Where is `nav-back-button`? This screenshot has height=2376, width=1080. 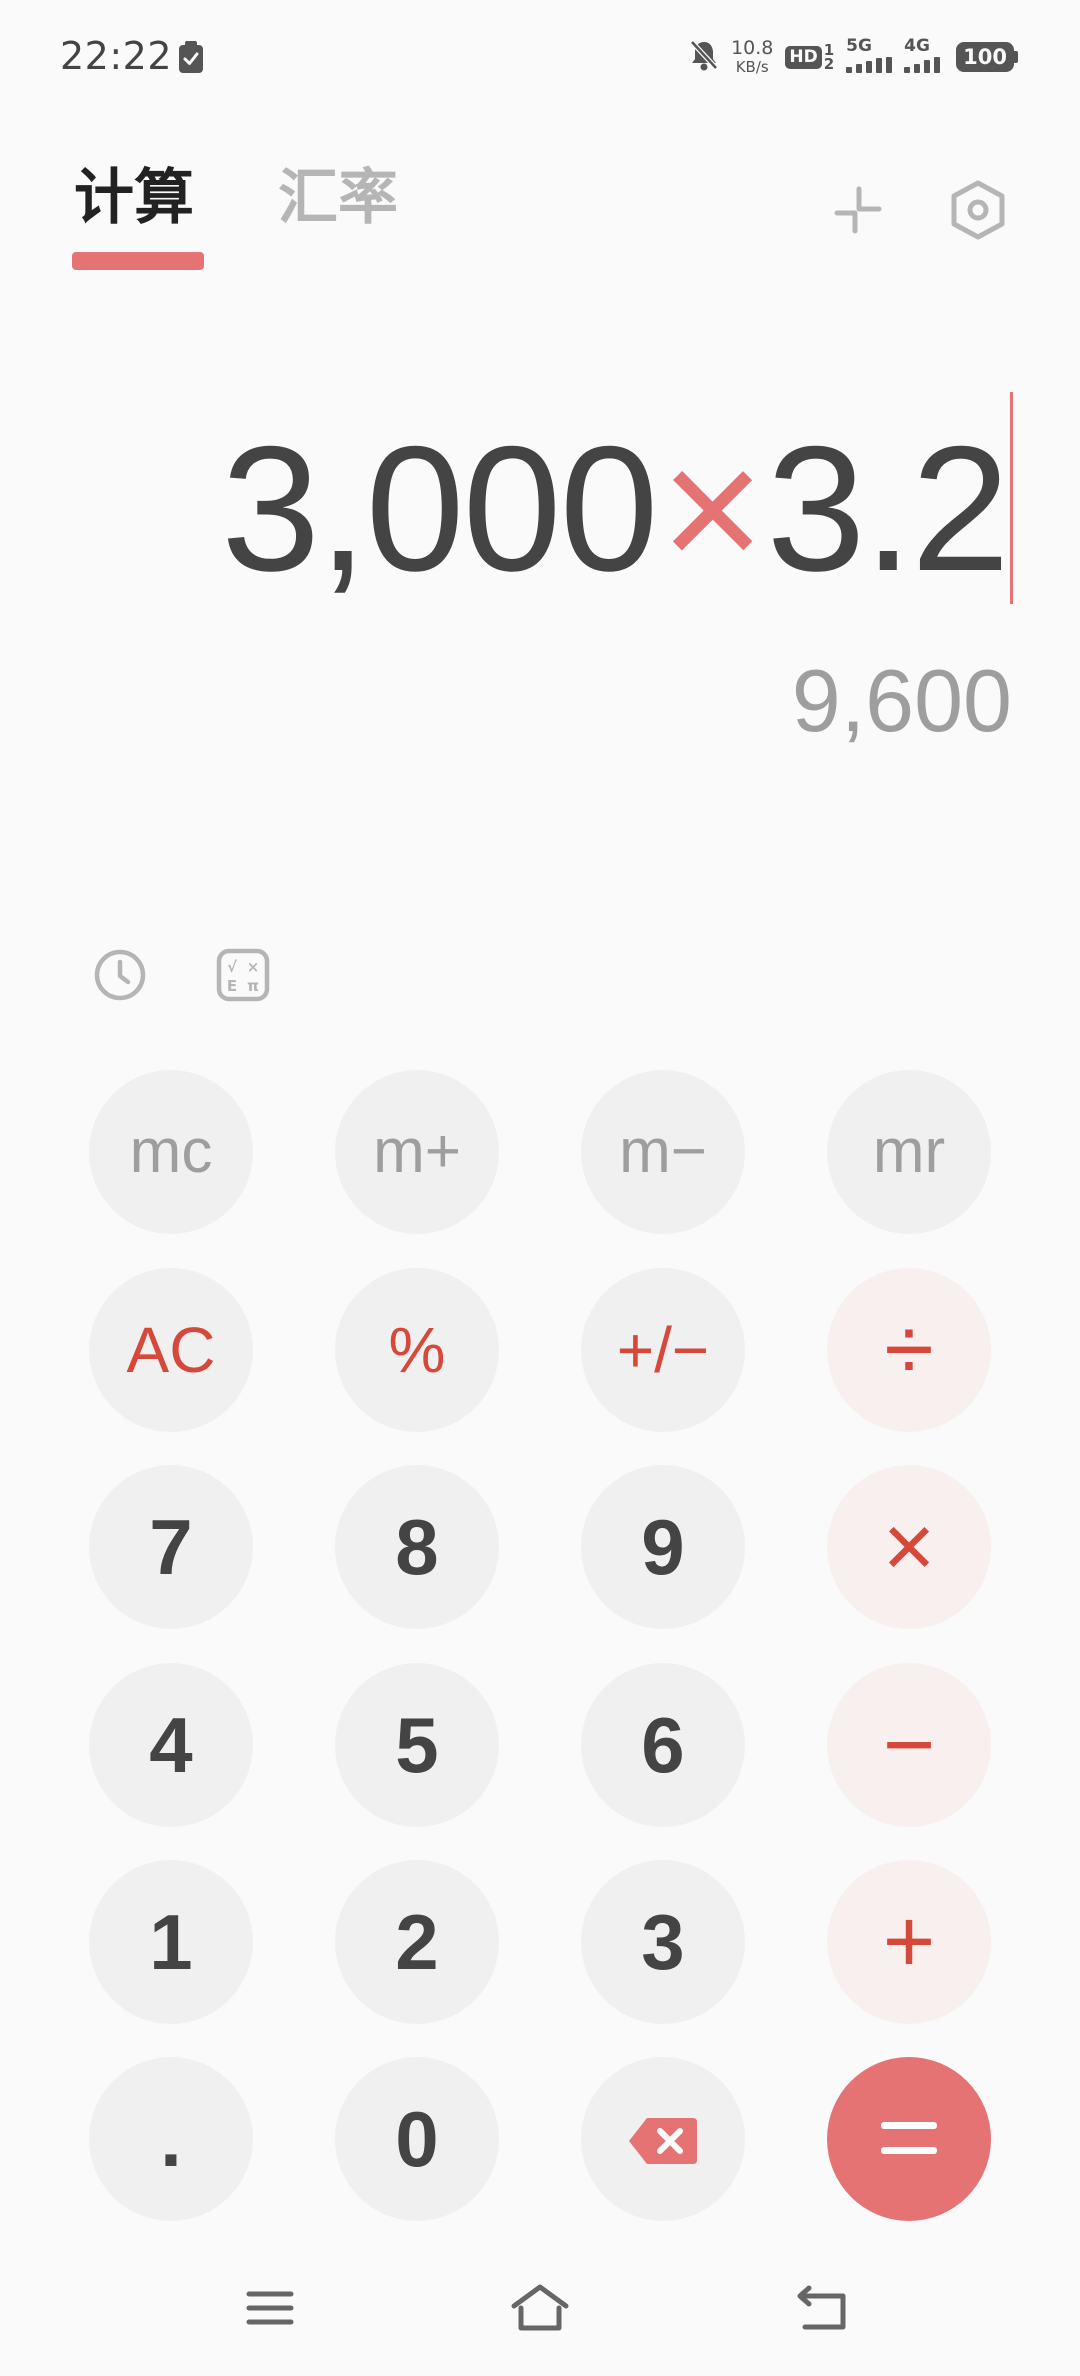
nav-back-button is located at coordinates (822, 2310).